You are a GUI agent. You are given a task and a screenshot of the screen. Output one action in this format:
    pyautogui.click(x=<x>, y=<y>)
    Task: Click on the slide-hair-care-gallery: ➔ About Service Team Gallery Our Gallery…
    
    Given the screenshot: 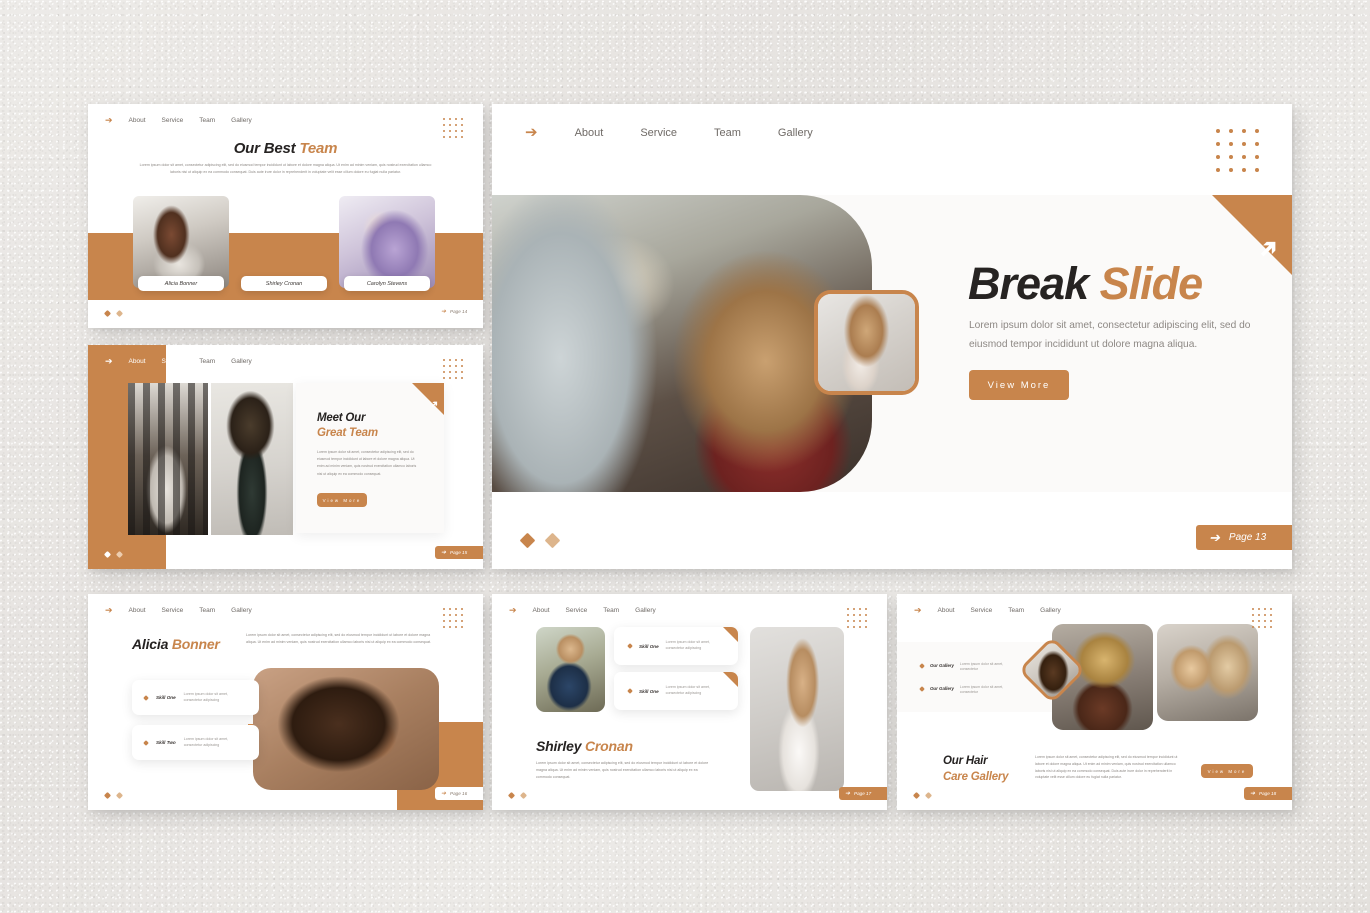 What is the action you would take?
    pyautogui.click(x=1094, y=702)
    